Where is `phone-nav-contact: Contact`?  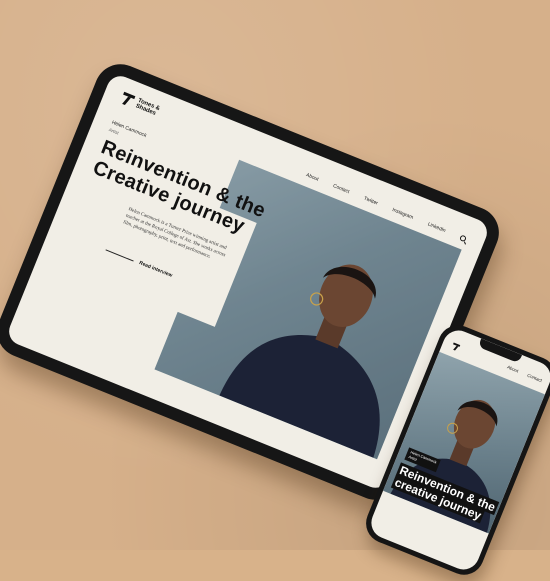
phone-nav-contact: Contact is located at coordinates (535, 378).